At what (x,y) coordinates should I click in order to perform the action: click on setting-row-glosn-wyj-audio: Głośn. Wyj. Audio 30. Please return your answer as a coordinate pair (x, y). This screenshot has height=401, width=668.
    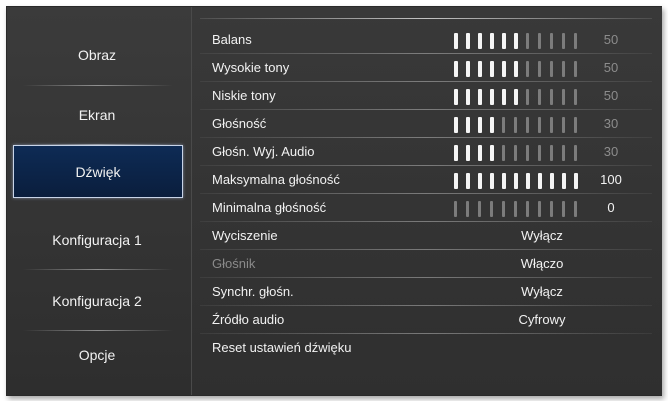
    Looking at the image, I should click on (427, 152).